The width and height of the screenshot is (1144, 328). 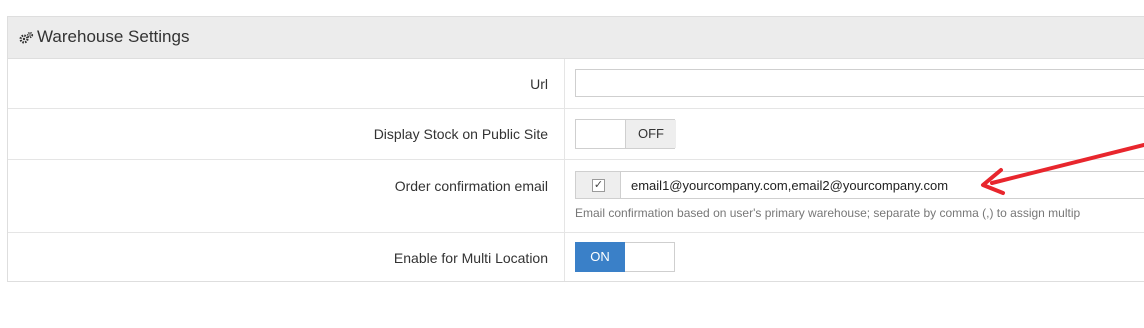 I want to click on multi-location-row: Enable for Multi Location ON, so click(x=576, y=257).